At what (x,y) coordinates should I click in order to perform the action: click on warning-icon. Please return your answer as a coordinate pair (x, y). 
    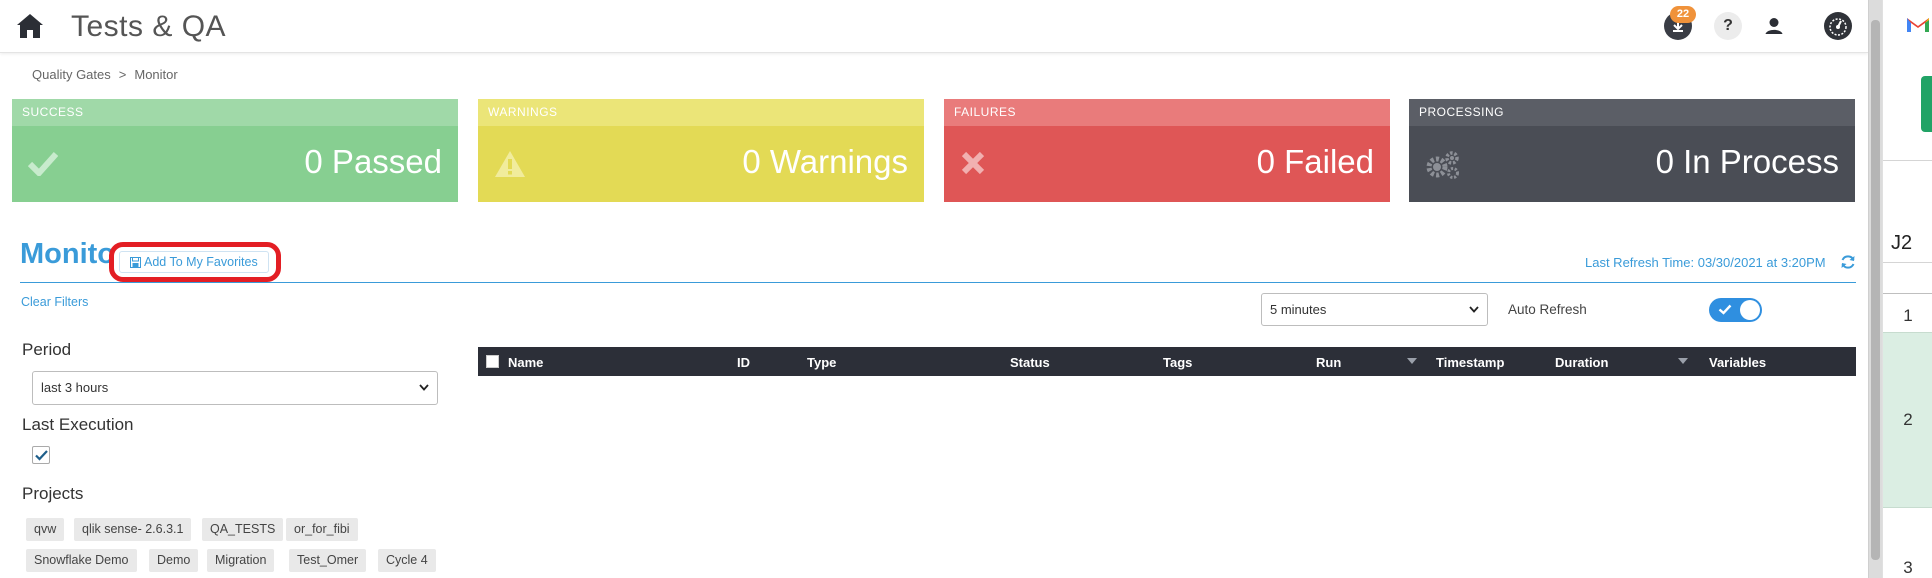
    Looking at the image, I should click on (510, 164).